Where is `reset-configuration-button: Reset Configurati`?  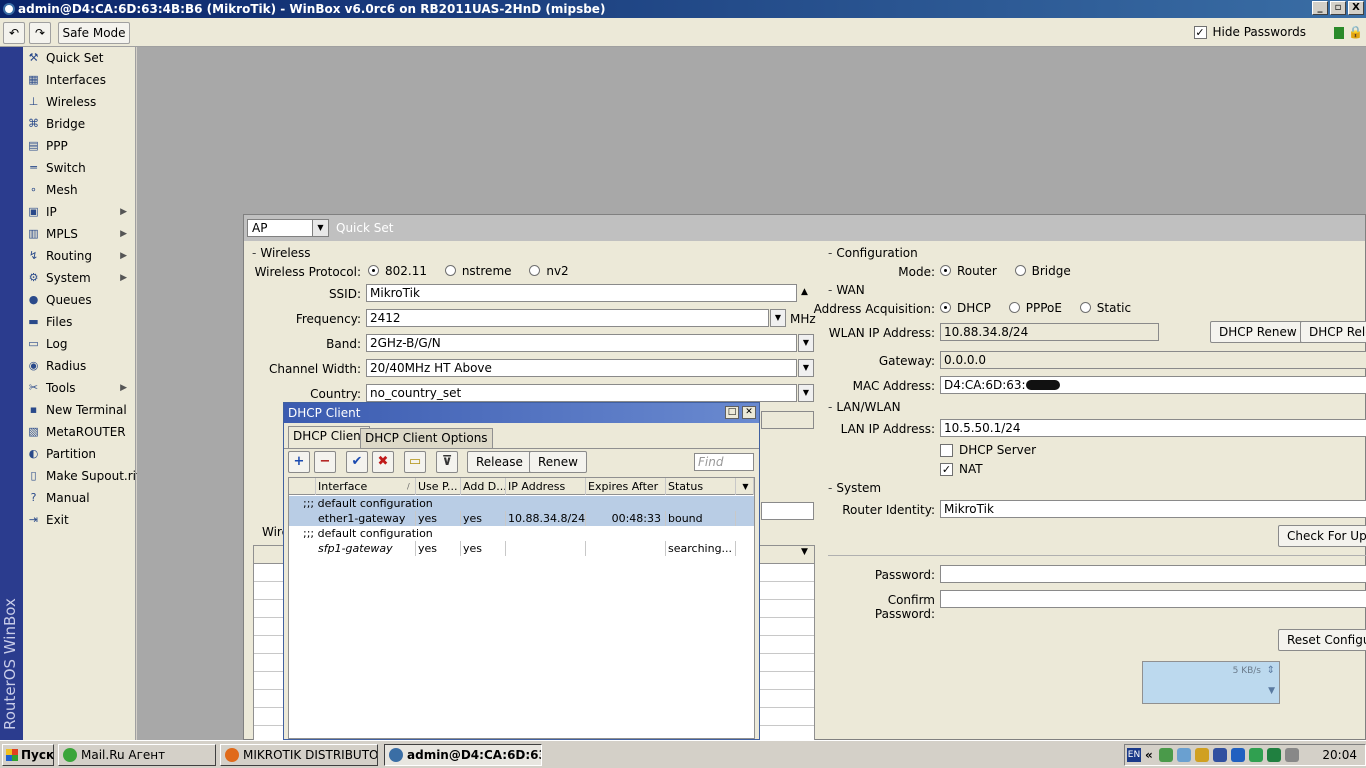 reset-configuration-button: Reset Configurati is located at coordinates (1322, 640).